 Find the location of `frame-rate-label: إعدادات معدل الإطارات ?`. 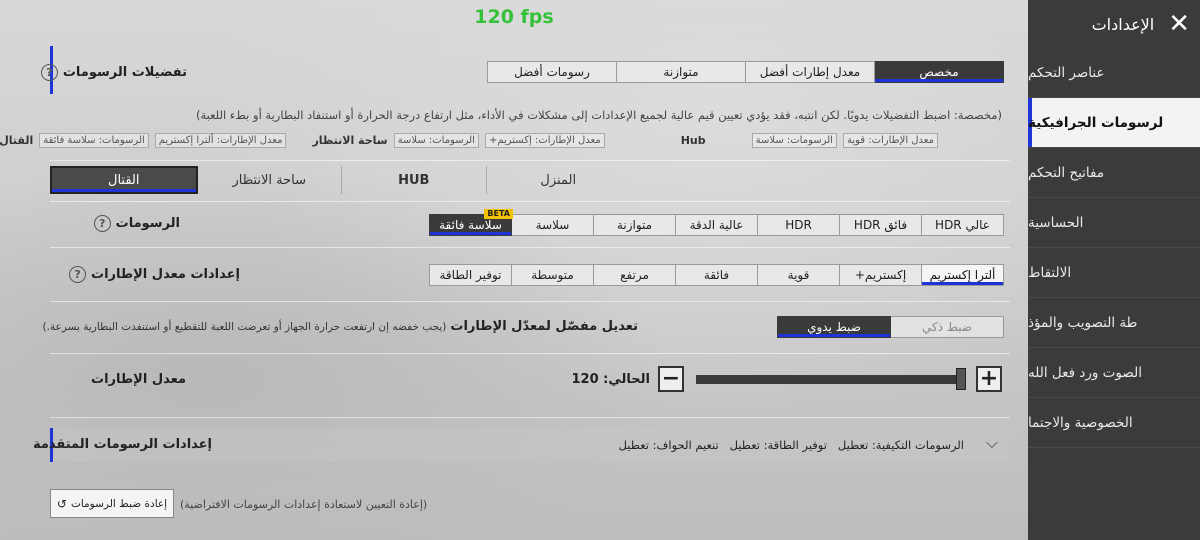

frame-rate-label: إعدادات معدل الإطارات ? is located at coordinates (154, 274).